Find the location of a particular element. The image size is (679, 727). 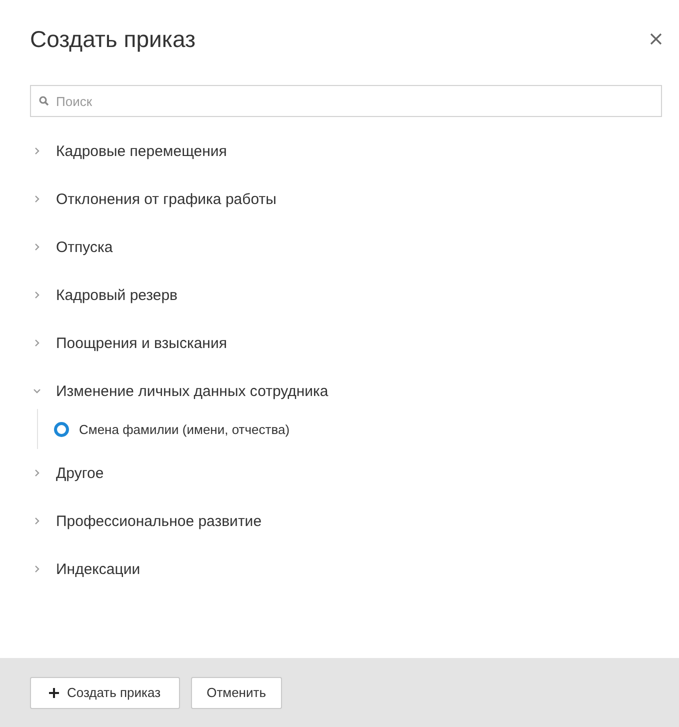

tree-item: Изменение личных данных сотрудника is located at coordinates (339, 391).